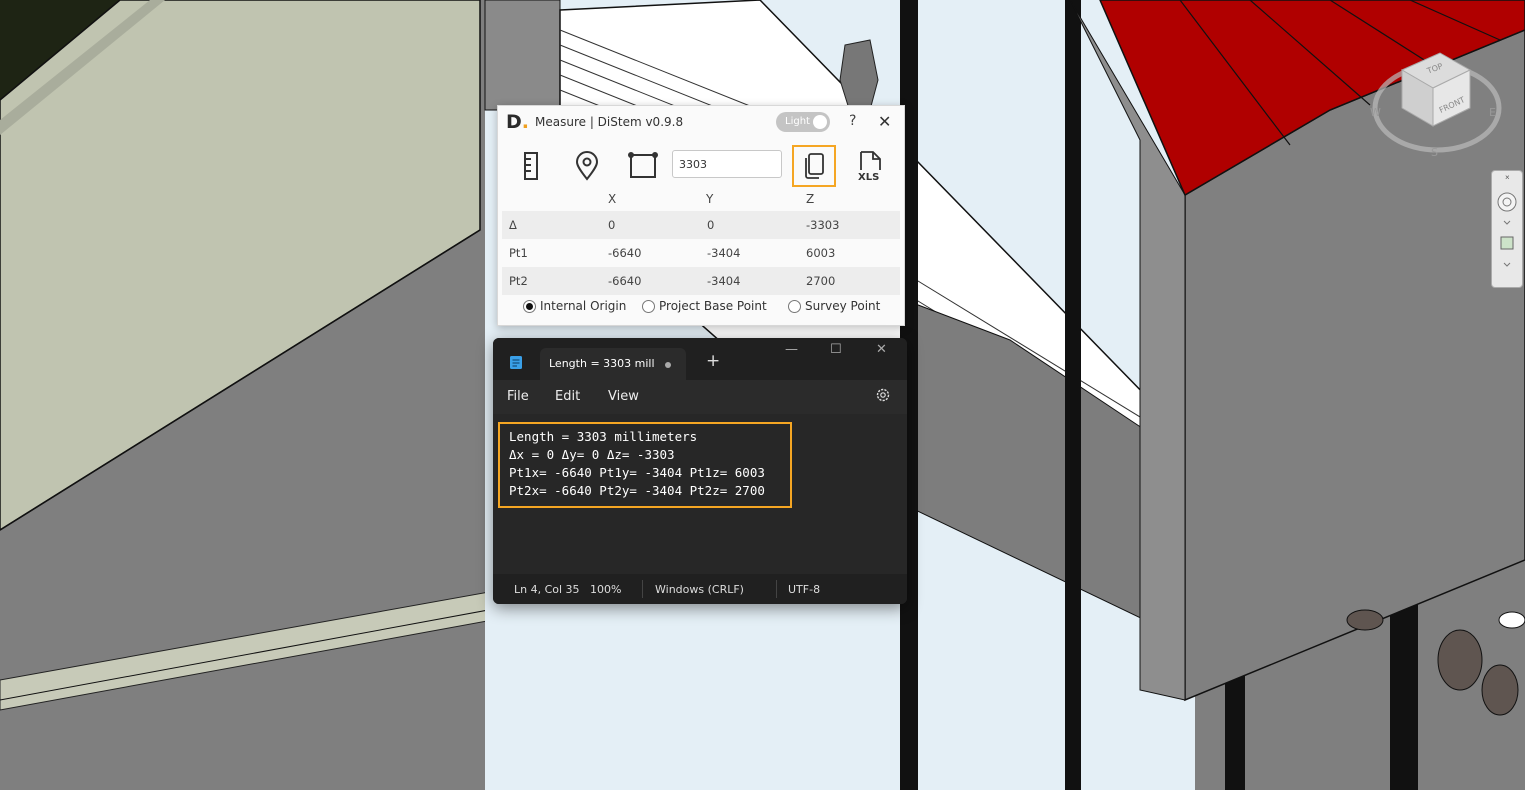  What do you see at coordinates (609, 122) in the screenshot?
I see `dialog-title: Measure | DiStem v0.9.8` at bounding box center [609, 122].